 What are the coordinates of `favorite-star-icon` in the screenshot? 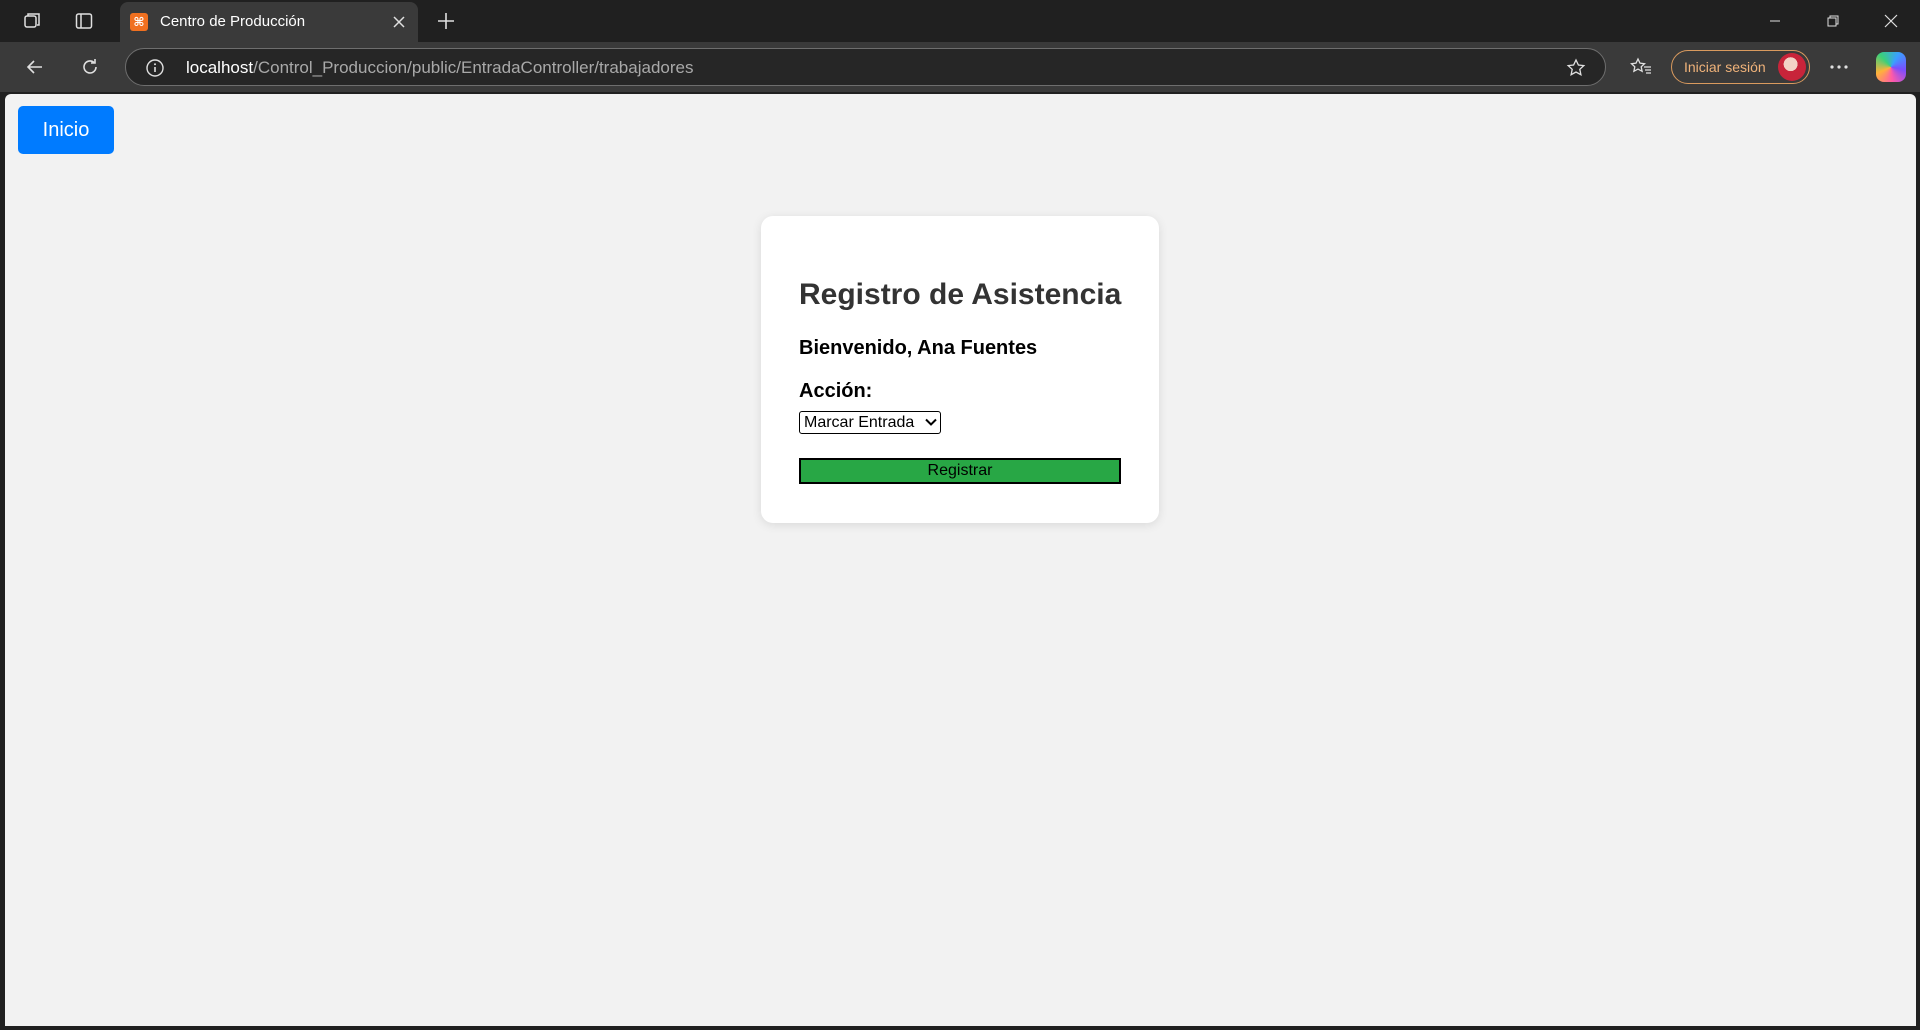 It's located at (1576, 68).